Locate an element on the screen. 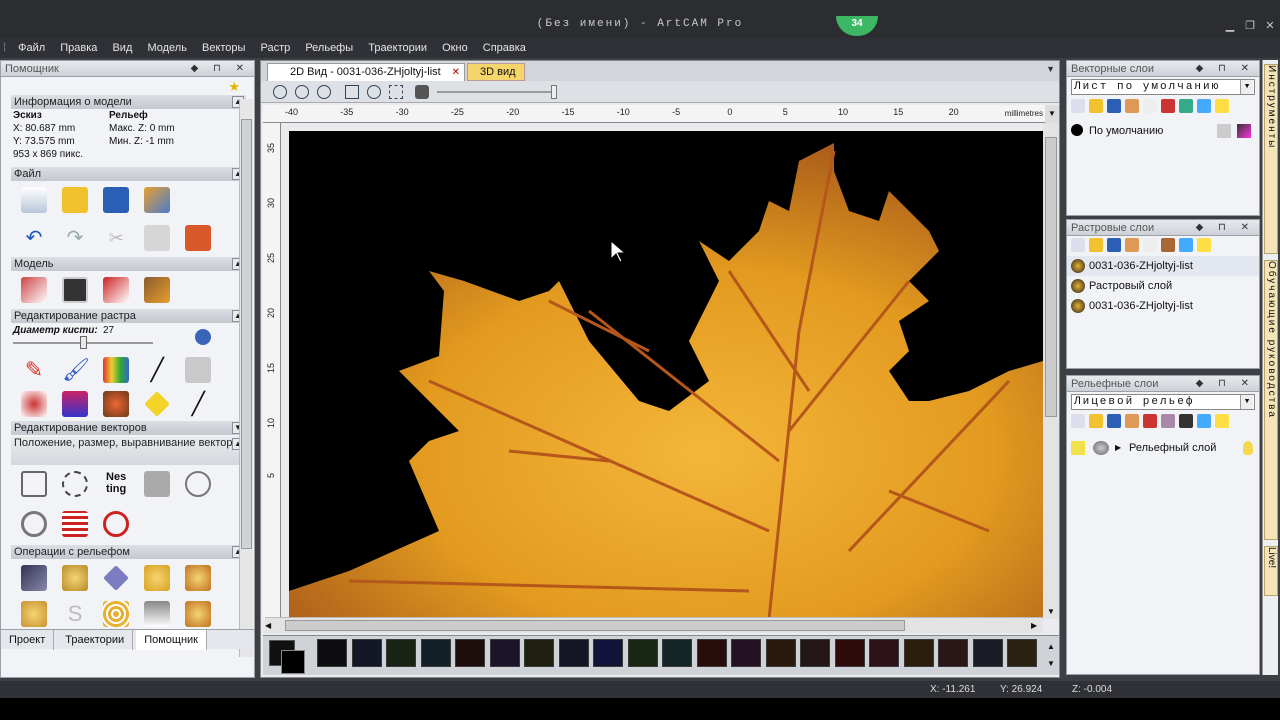 Image resolution: width=1280 pixels, height=720 pixels. relief-mode-icon is located at coordinates (1168, 421).